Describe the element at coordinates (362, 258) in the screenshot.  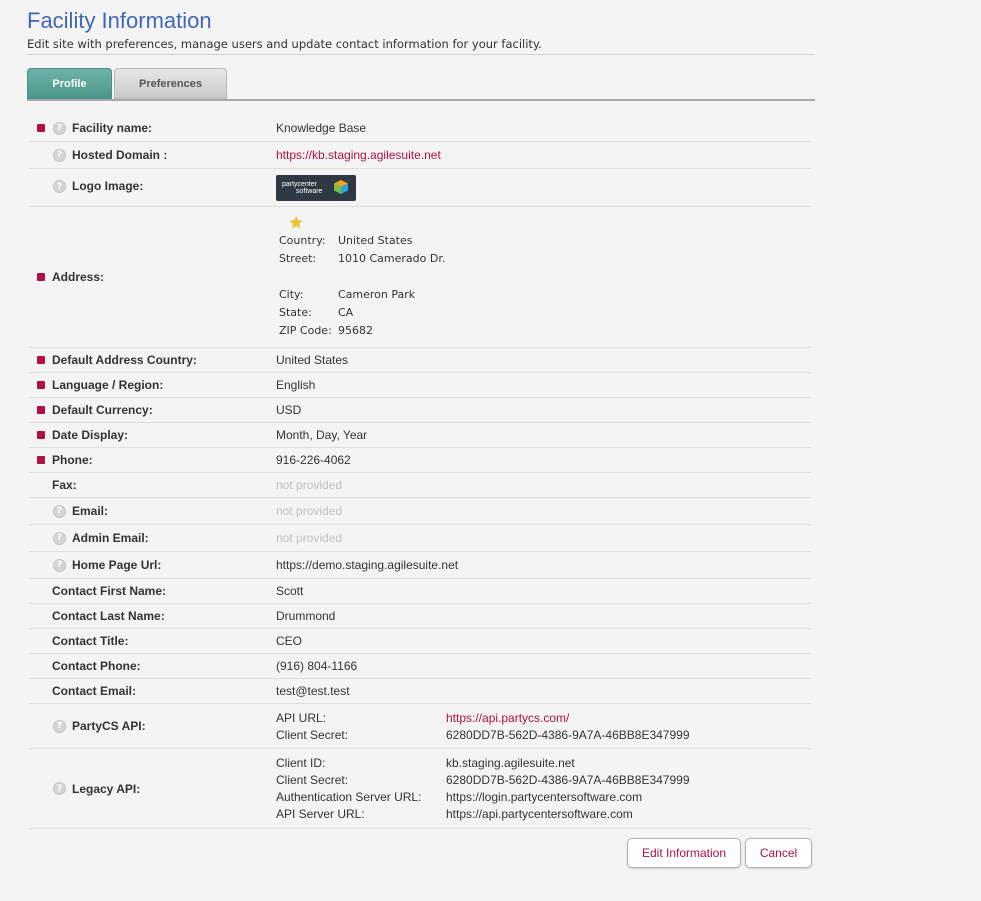
I see `address-line: Street: 1010 Camerado Dr.` at that location.